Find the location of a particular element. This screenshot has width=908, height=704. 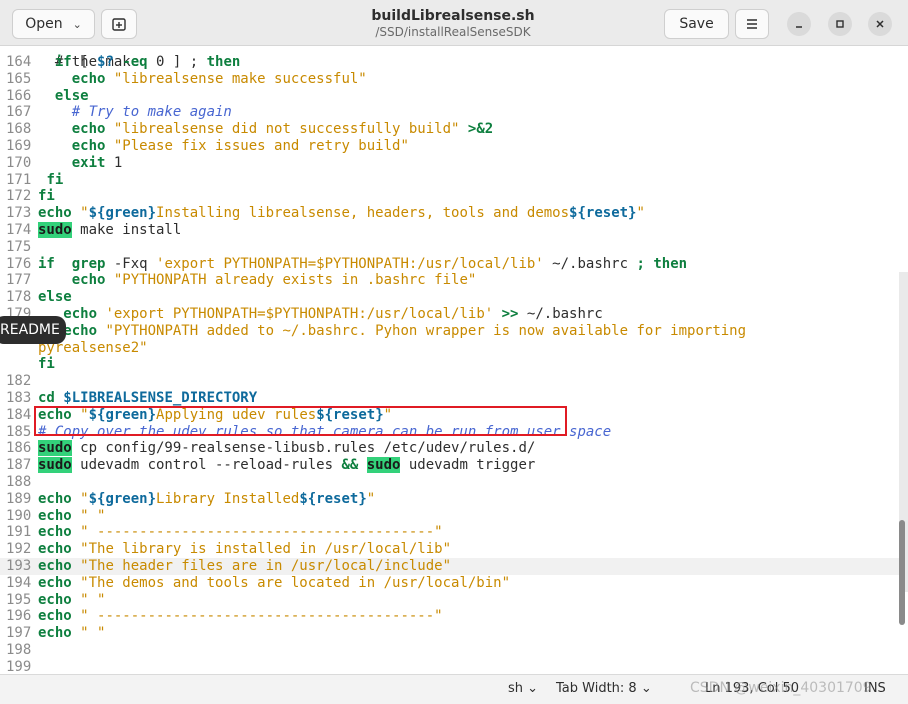

code-line: 183 cd $LIBREALSENSE_DIRECTORY is located at coordinates (450, 398).